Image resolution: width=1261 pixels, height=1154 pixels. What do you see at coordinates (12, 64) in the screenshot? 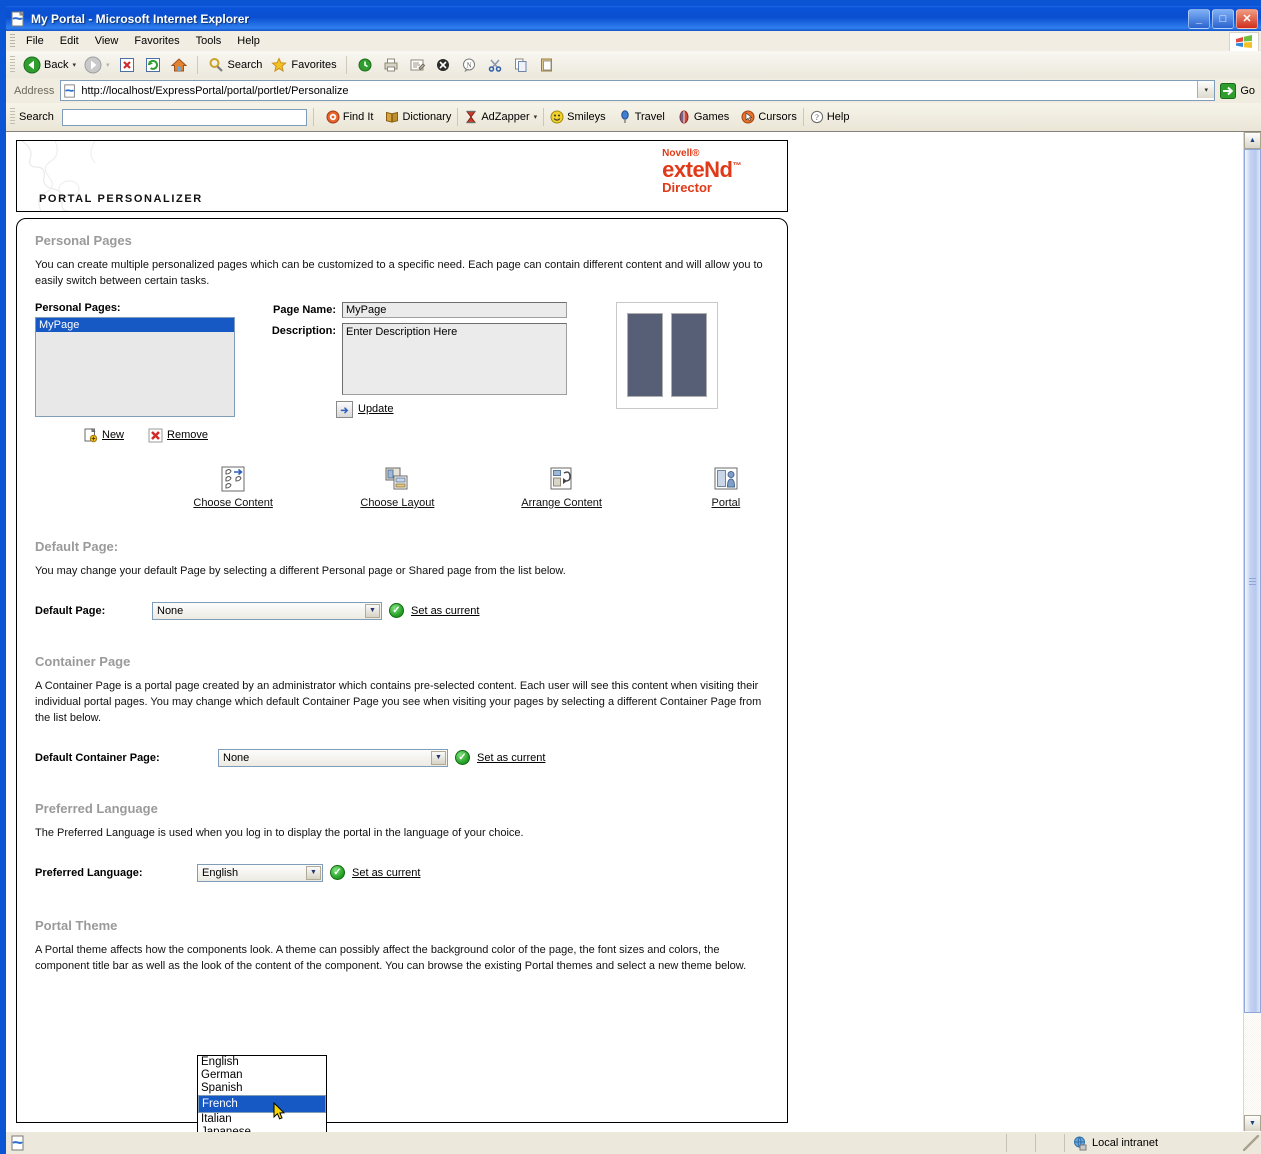
I see `toolbar-grip` at bounding box center [12, 64].